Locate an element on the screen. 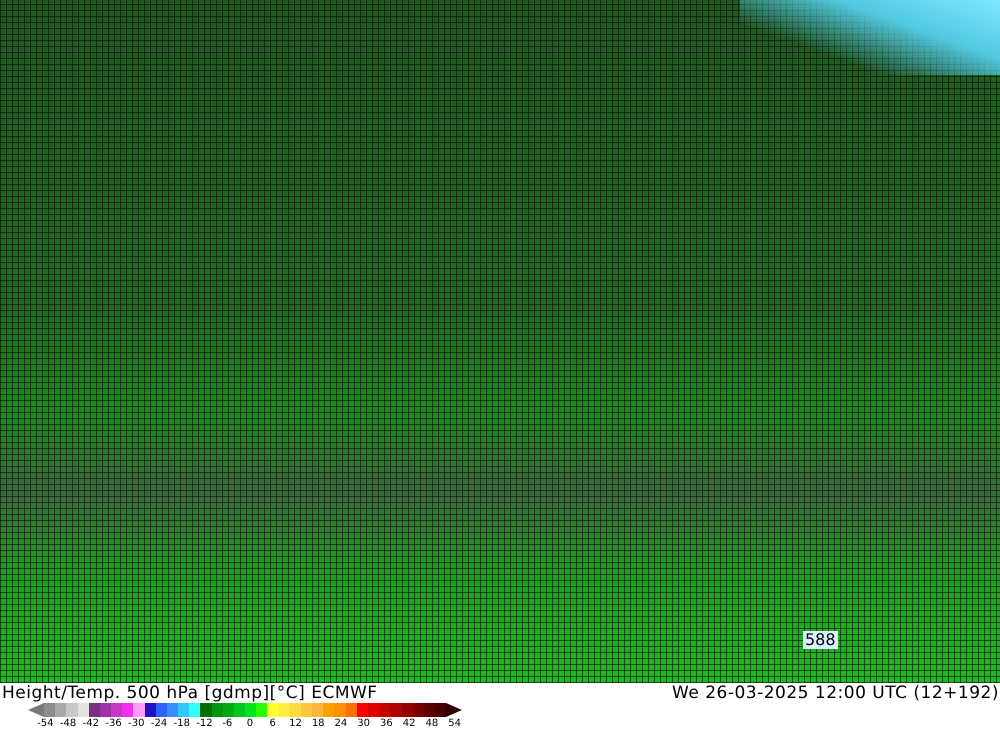  tick-label: 42 is located at coordinates (409, 723).